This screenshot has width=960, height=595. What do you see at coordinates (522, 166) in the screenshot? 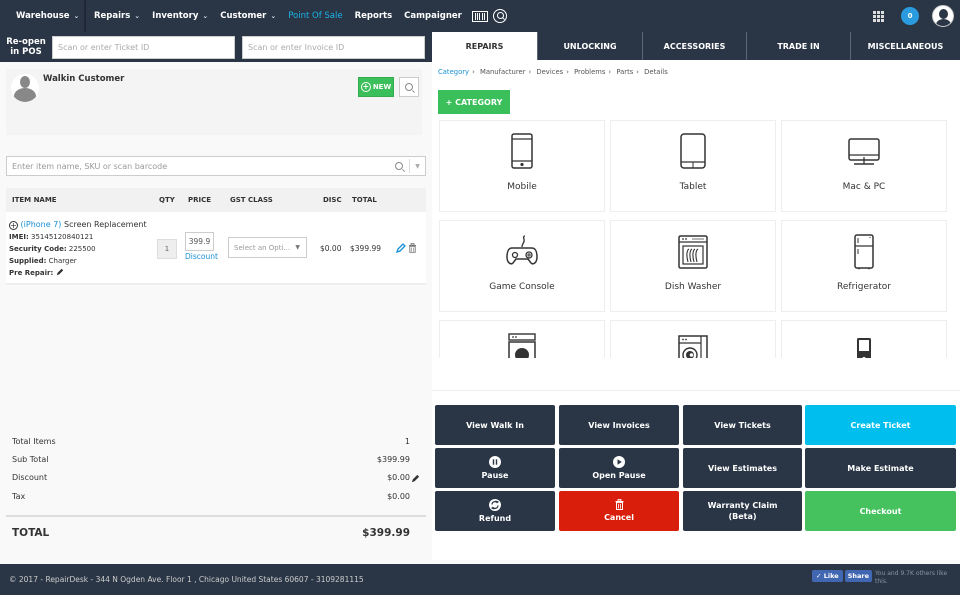
I see `category-card-mobile: Mobile` at bounding box center [522, 166].